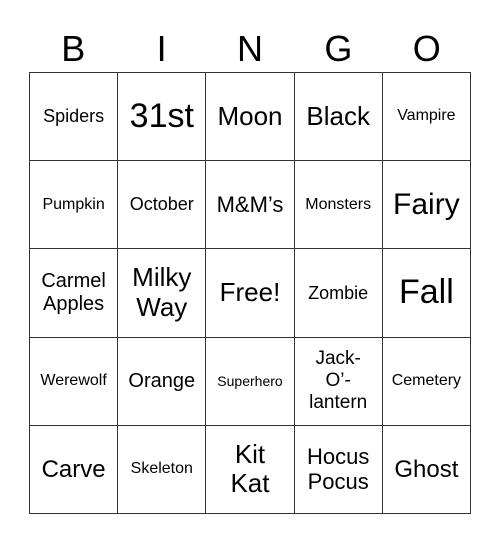  I want to click on bingo-cell-free-space: Free!, so click(250, 293).